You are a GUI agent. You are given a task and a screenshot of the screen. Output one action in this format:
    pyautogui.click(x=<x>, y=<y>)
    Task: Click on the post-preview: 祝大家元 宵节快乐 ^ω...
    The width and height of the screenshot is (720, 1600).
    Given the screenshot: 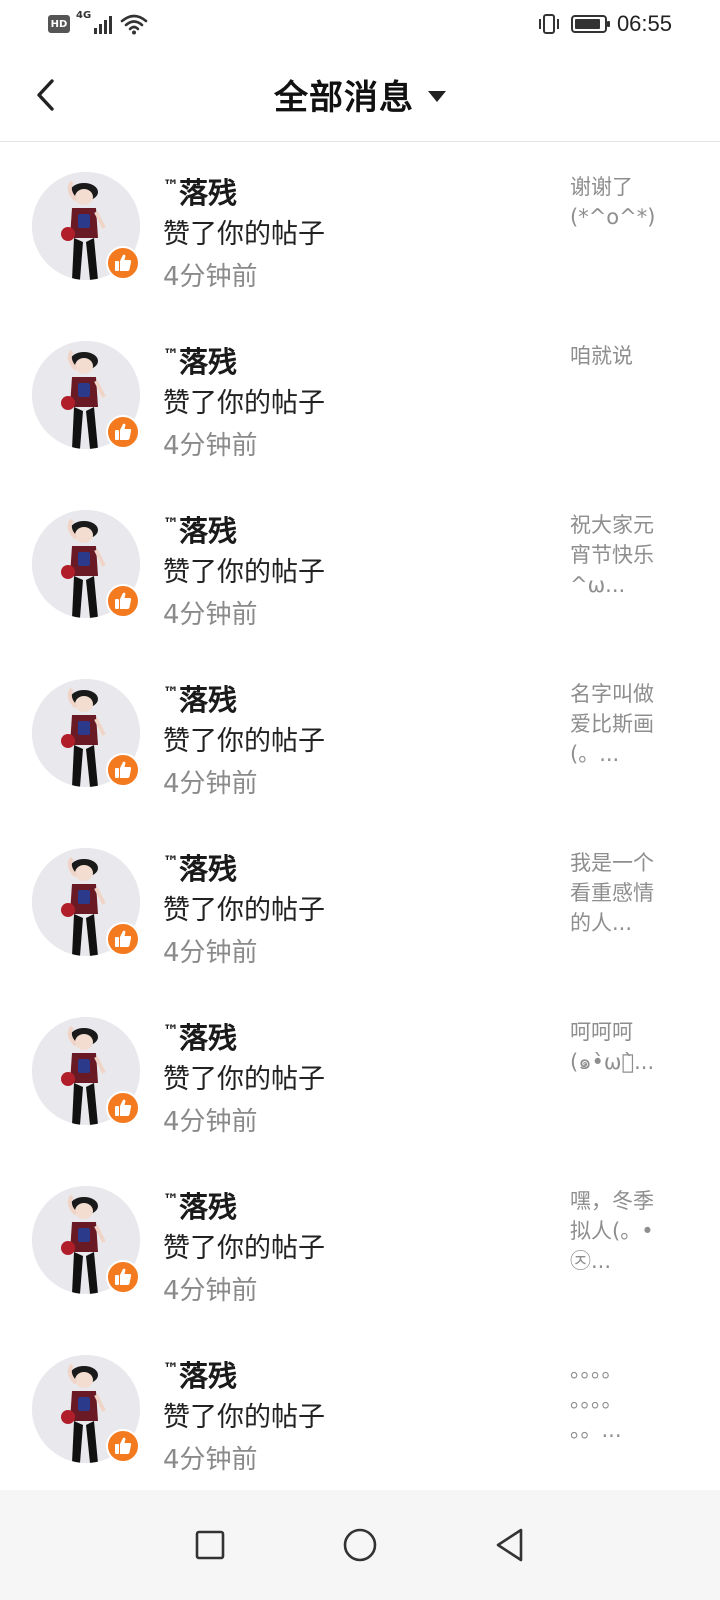 What is the action you would take?
    pyautogui.click(x=620, y=555)
    